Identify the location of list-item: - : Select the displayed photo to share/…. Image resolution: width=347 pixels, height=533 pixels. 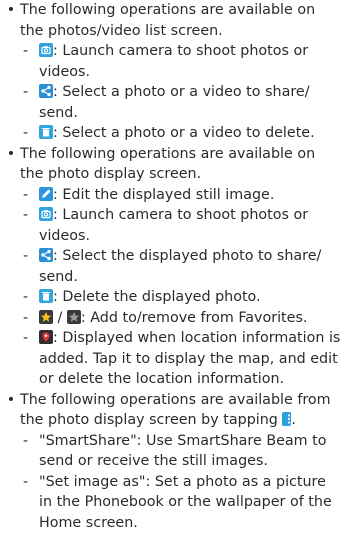
(180, 266).